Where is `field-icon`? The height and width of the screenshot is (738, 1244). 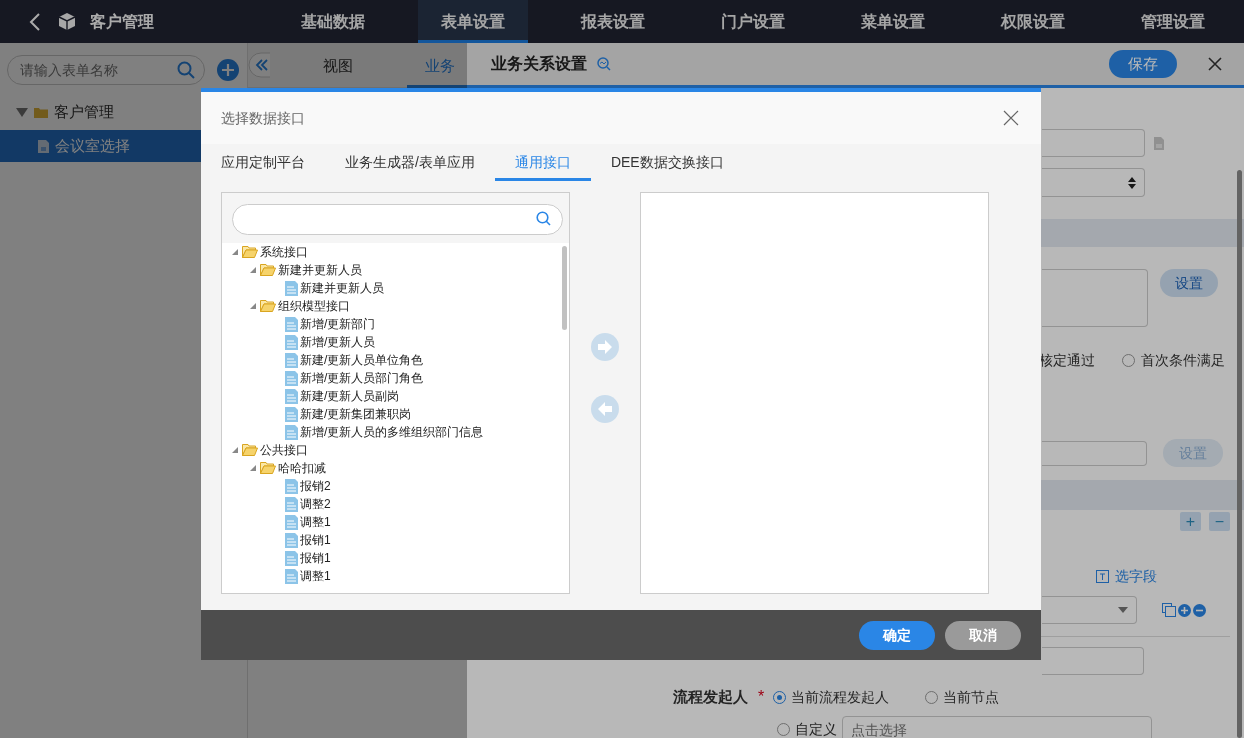 field-icon is located at coordinates (1102, 576).